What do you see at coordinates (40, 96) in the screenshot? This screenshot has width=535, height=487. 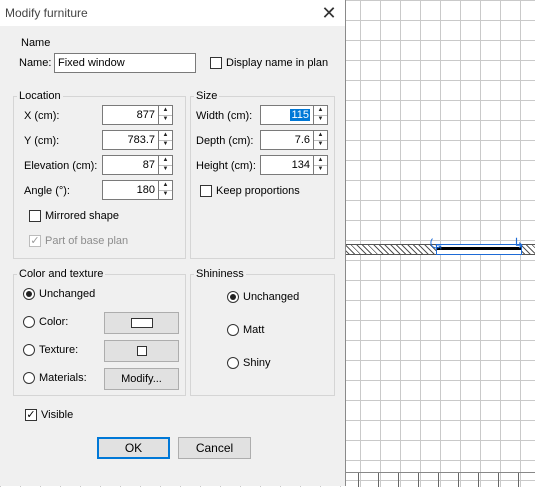 I see `location-legend: Location` at bounding box center [40, 96].